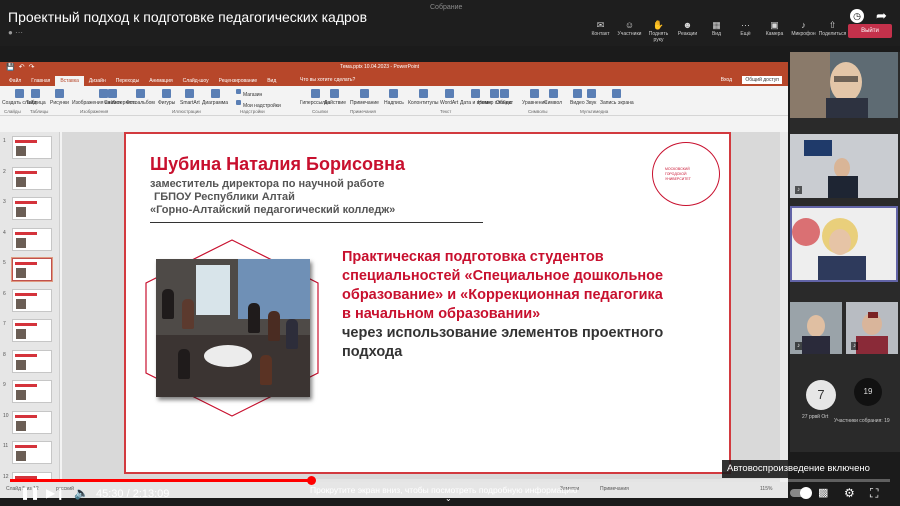 This screenshot has height=506, width=900. Describe the element at coordinates (215, 97) in the screenshot. I see `ribbon-item: Диаграмма` at that location.